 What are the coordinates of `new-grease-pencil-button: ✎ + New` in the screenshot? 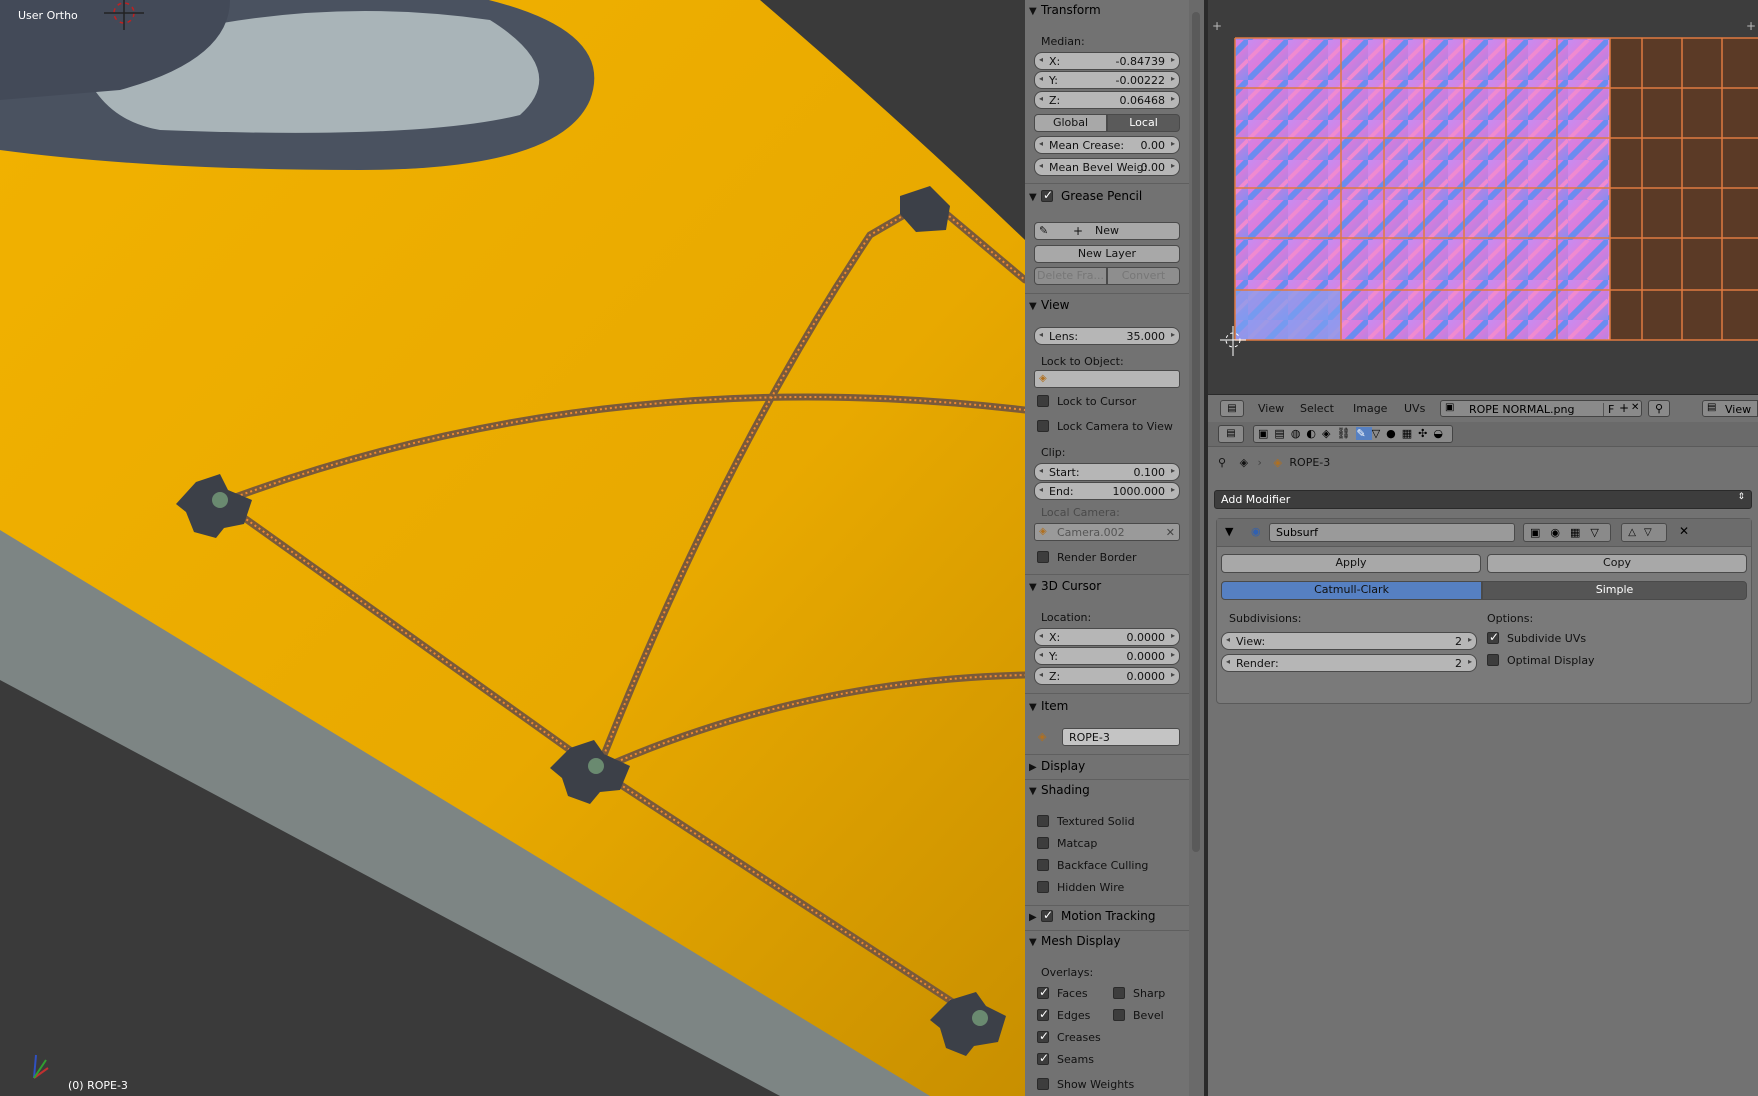 It's located at (1107, 231).